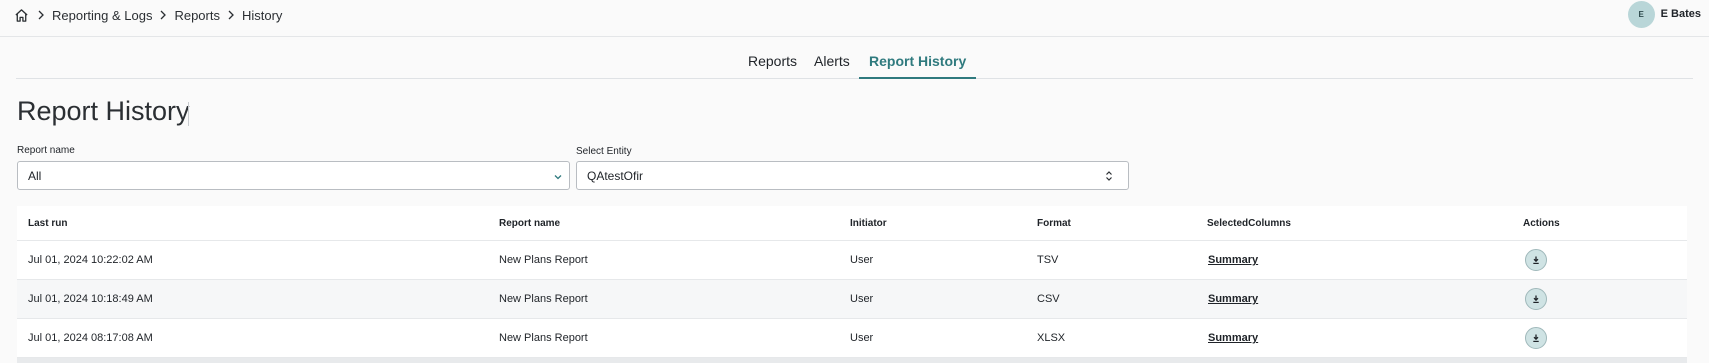 Image resolution: width=1709 pixels, height=363 pixels. I want to click on last-run-cell: Jul 01, 2024 08:17:08 AM, so click(90, 338).